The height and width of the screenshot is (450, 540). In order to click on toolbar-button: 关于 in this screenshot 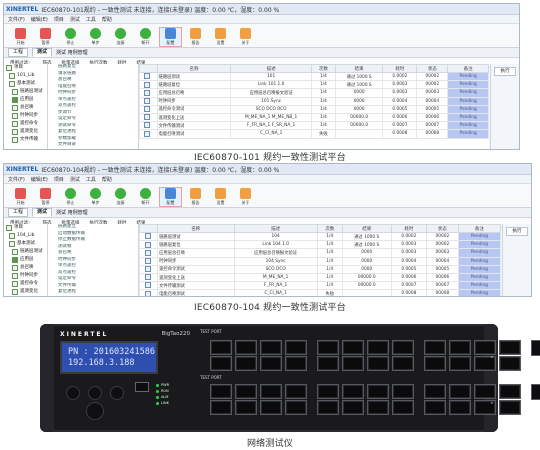, I will do `click(245, 197)`.